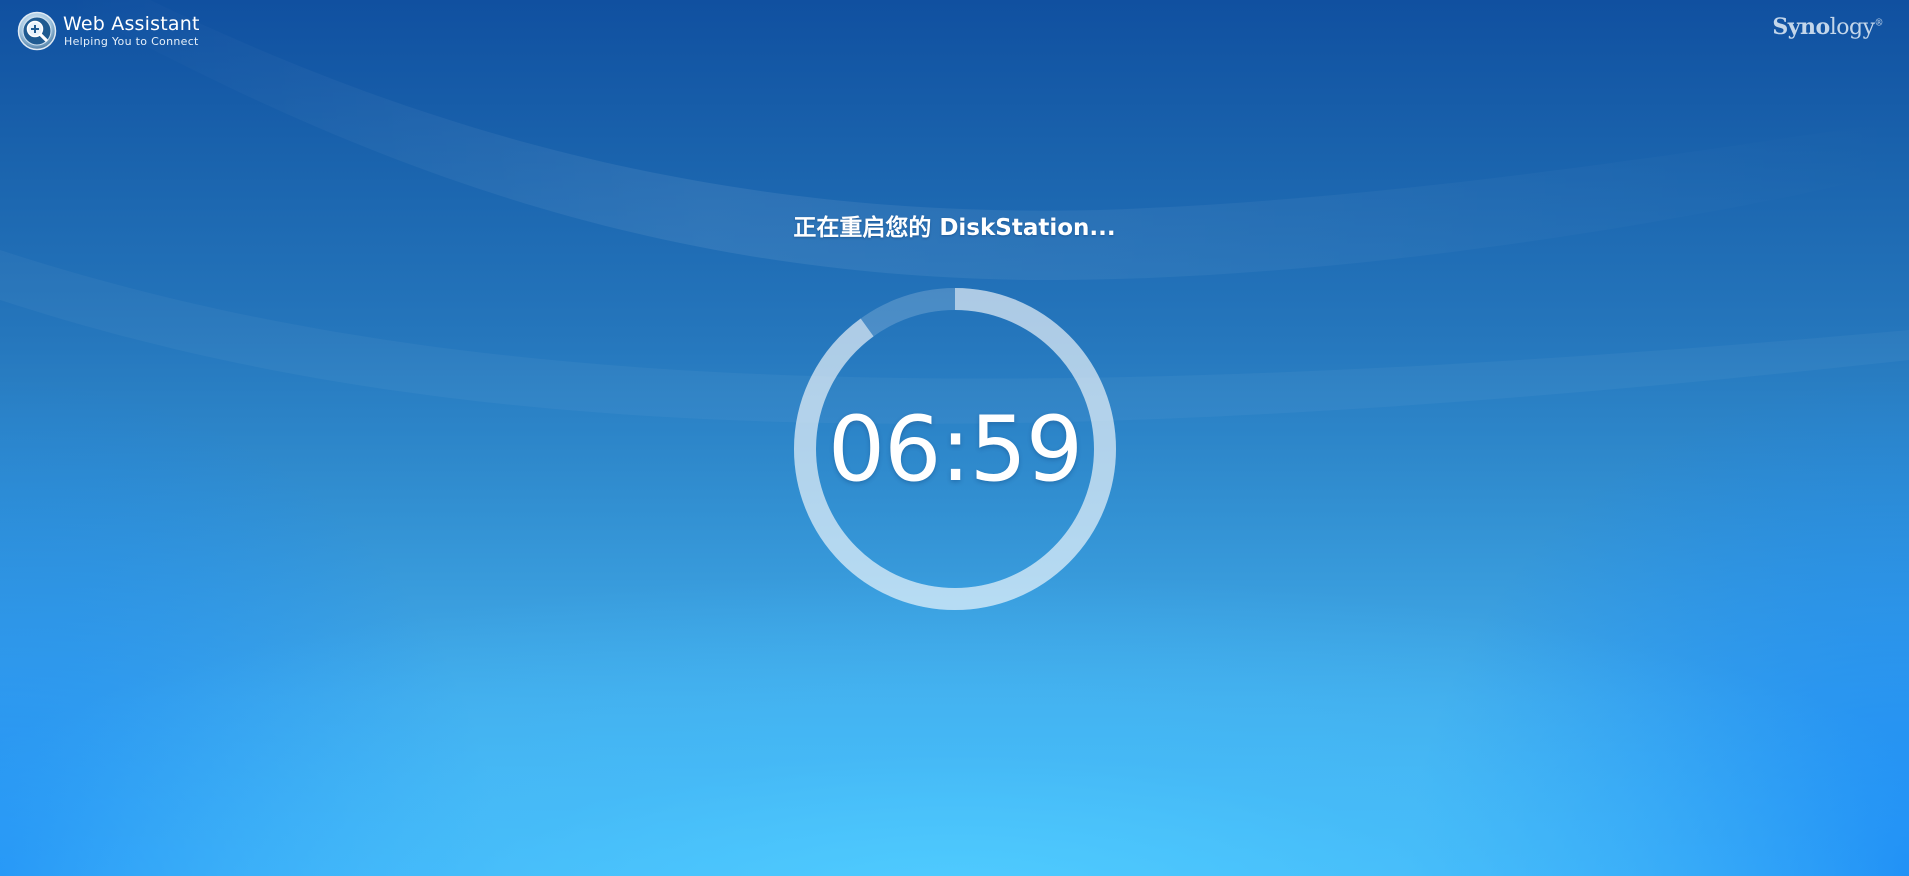  I want to click on countdown-time: 06:59, so click(955, 449).